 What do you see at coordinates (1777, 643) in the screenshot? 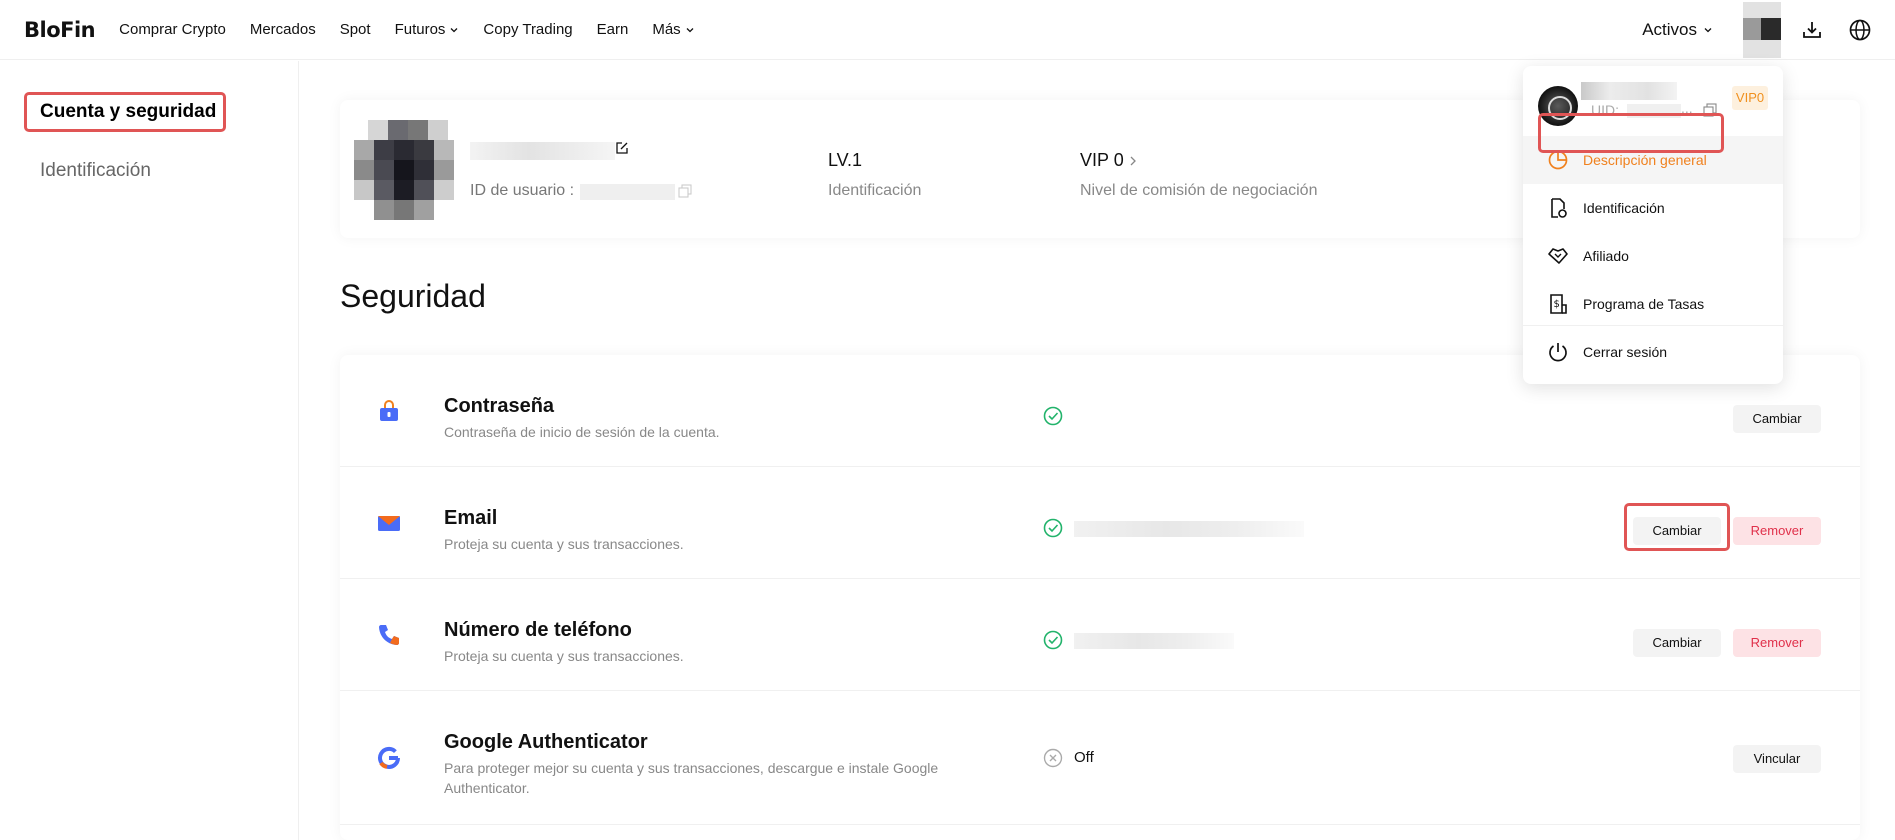
I see `remove-phone-button: Remover` at bounding box center [1777, 643].